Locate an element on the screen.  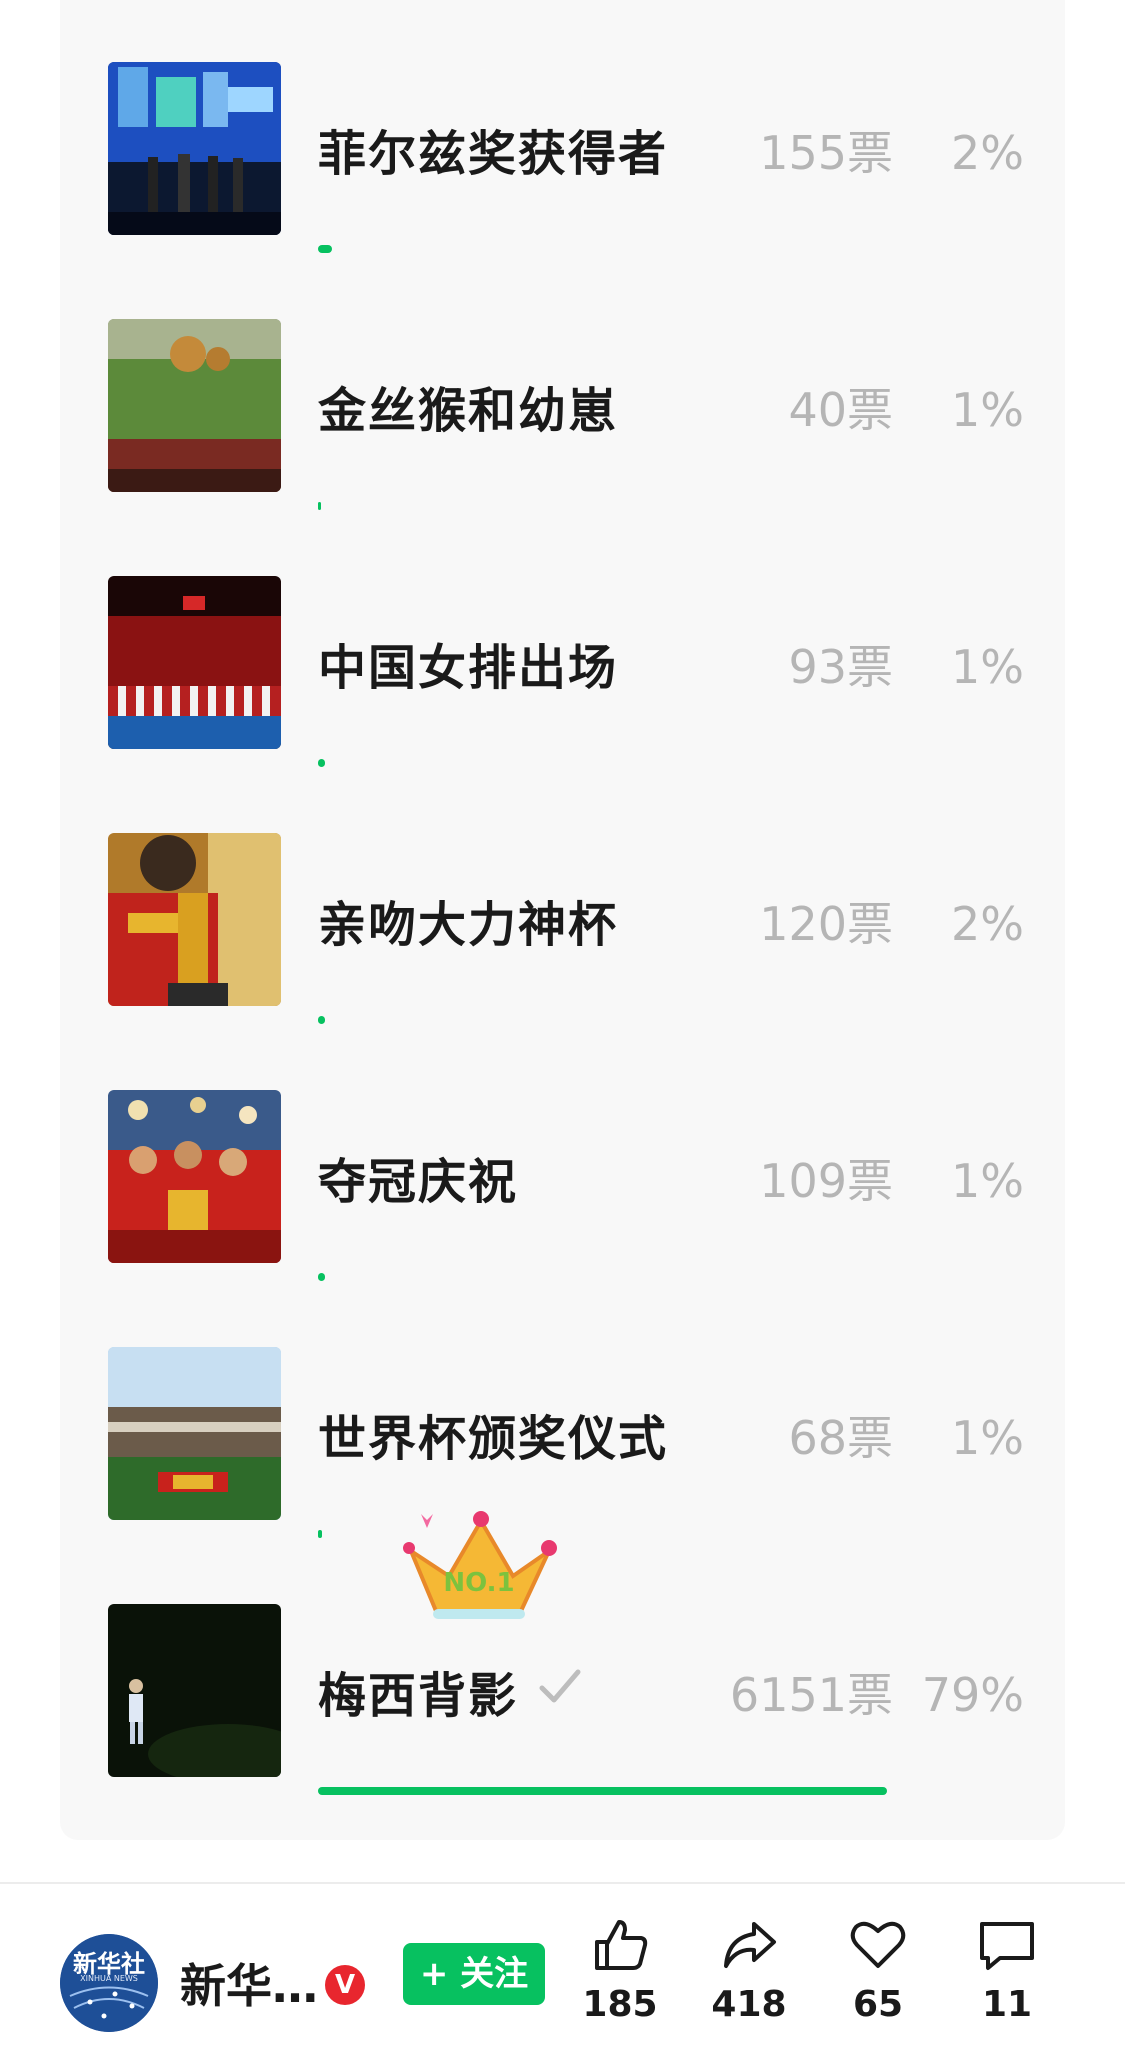
option-label: 世界杯颁奖仪式 is located at coordinates (493, 1439).